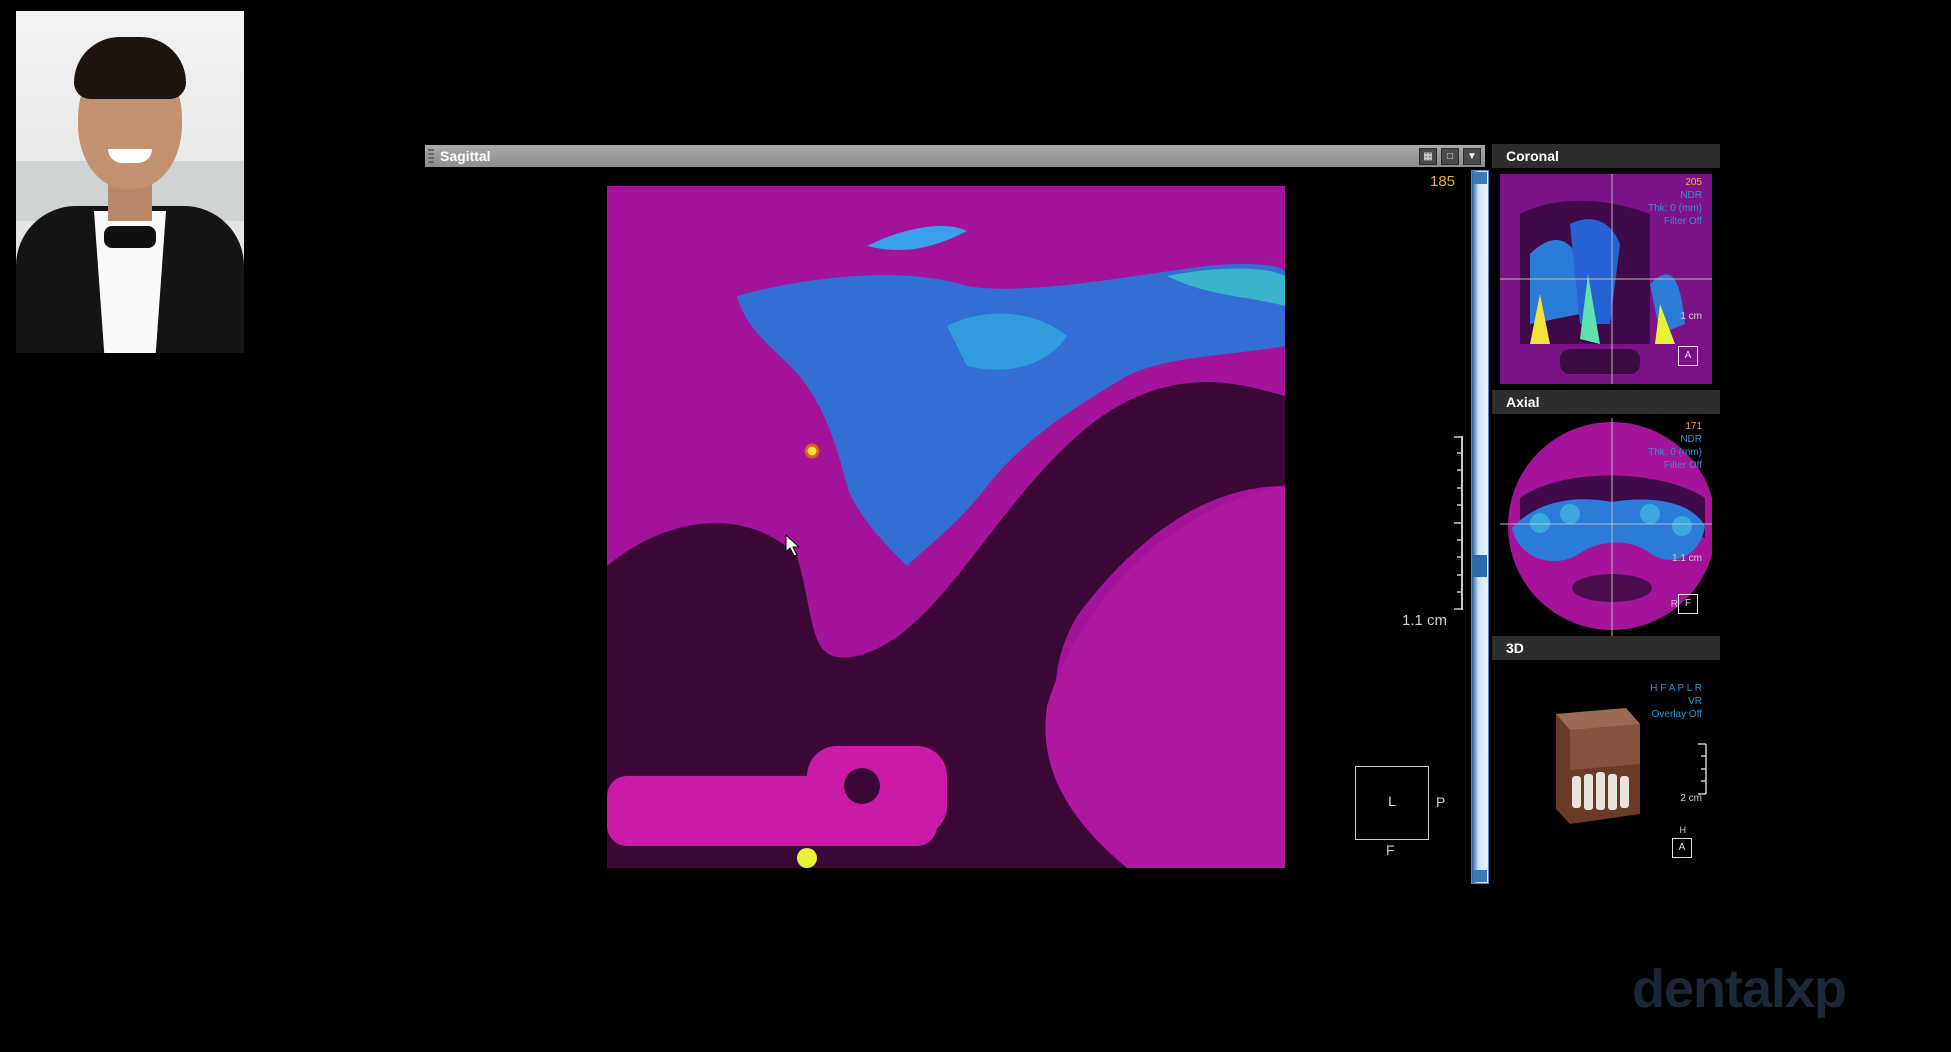  I want to click on axial-overlay-1: NDR, so click(1691, 439).